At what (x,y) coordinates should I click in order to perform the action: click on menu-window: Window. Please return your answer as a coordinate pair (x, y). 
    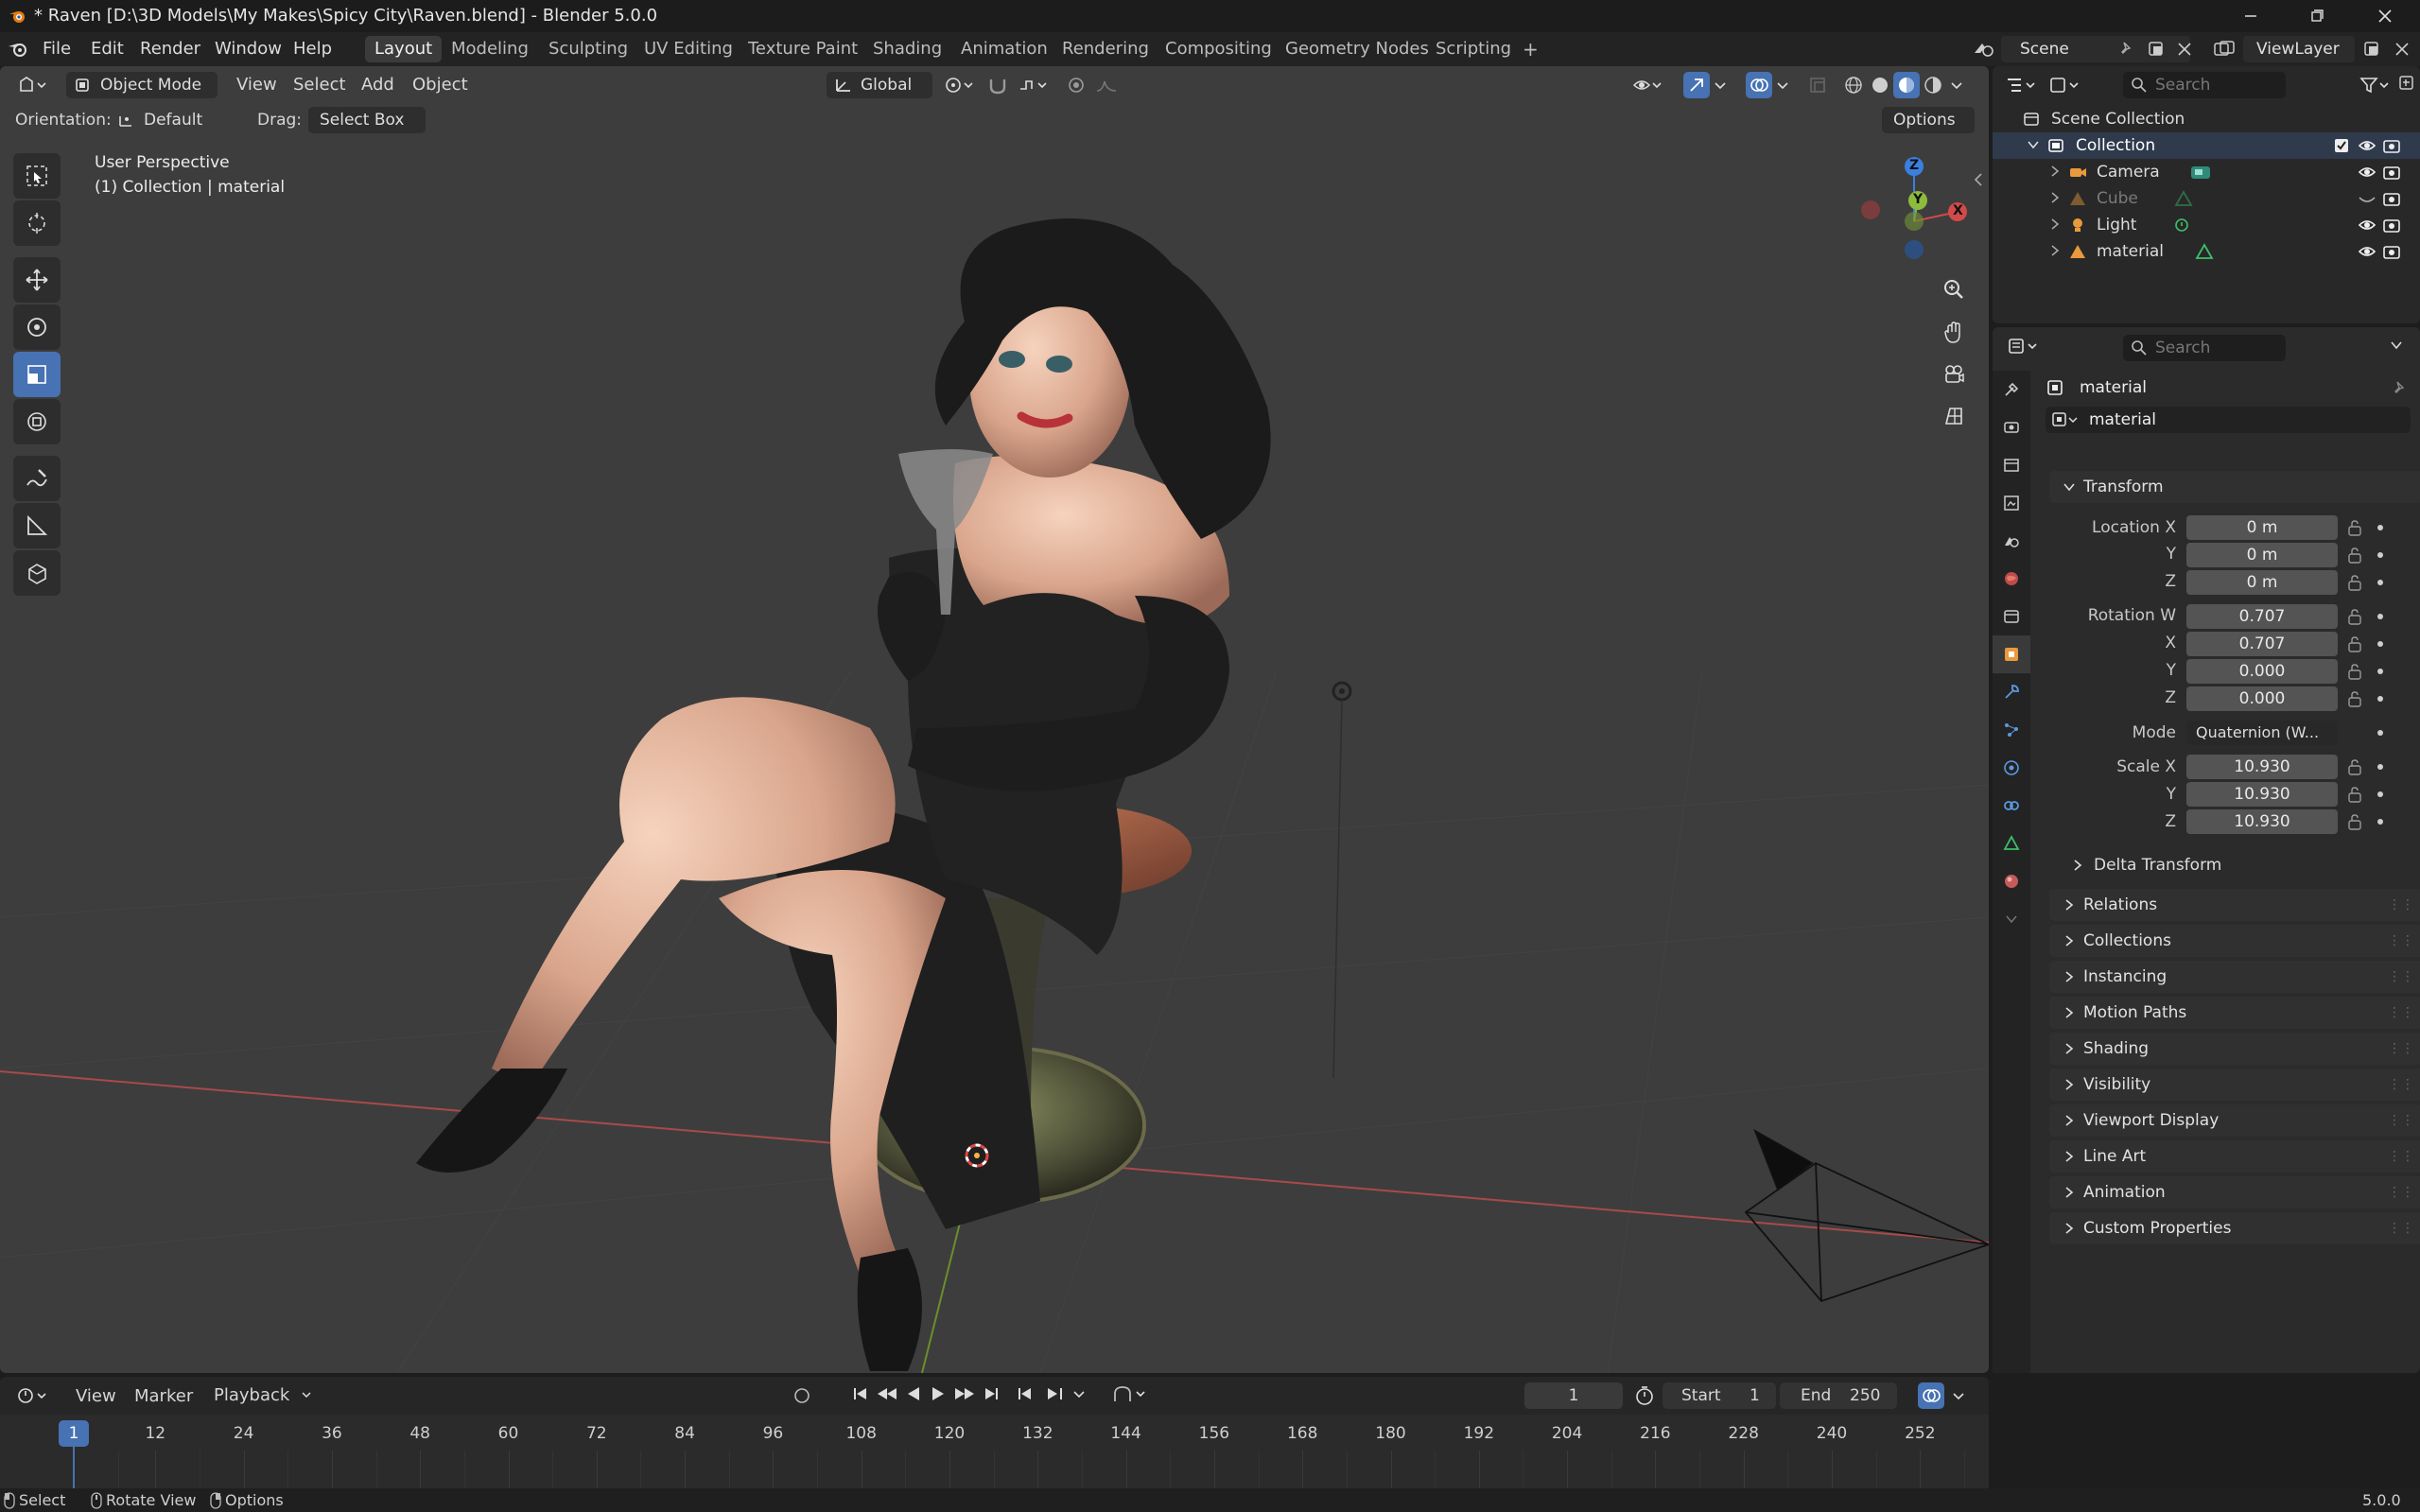
    Looking at the image, I should click on (249, 49).